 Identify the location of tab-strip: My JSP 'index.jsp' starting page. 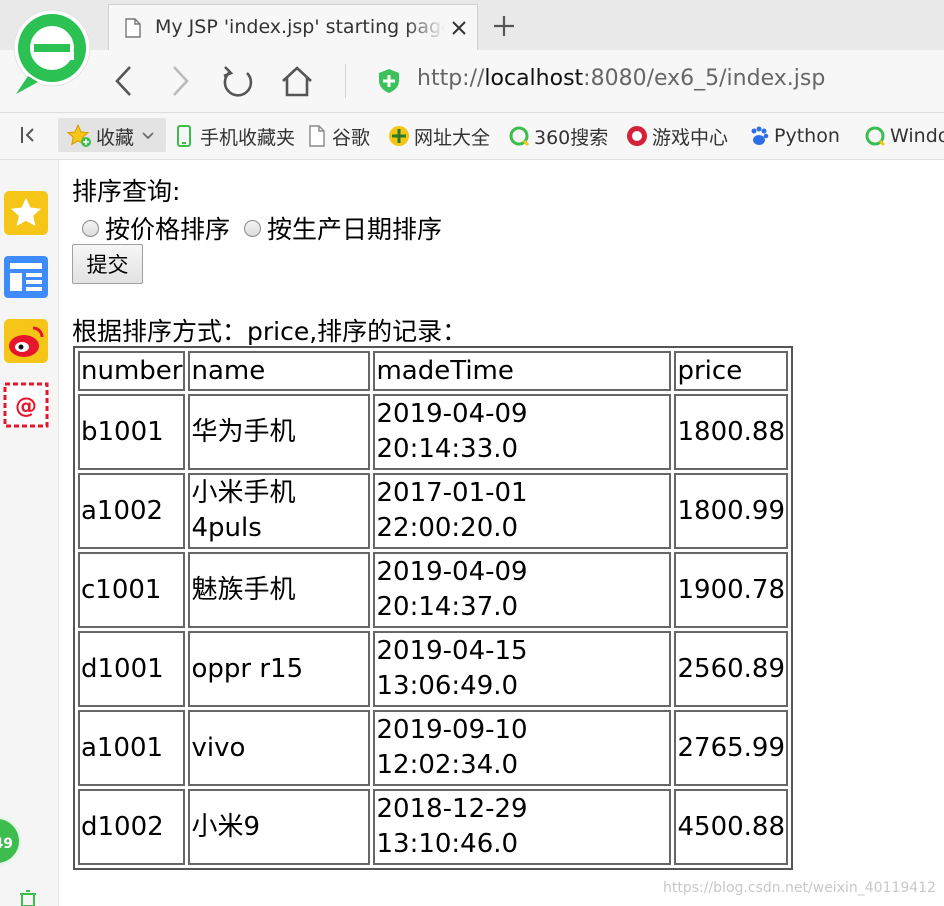
(472, 25).